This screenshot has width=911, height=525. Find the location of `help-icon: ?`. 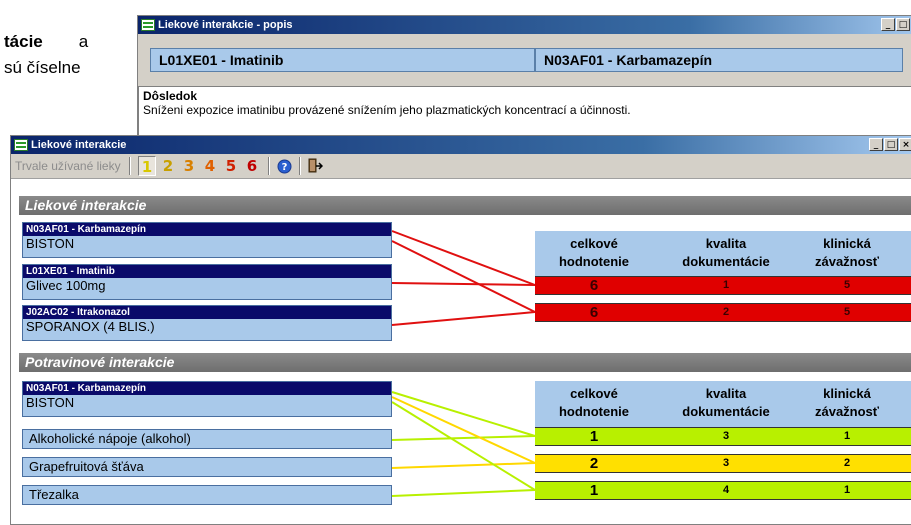

help-icon: ? is located at coordinates (284, 166).